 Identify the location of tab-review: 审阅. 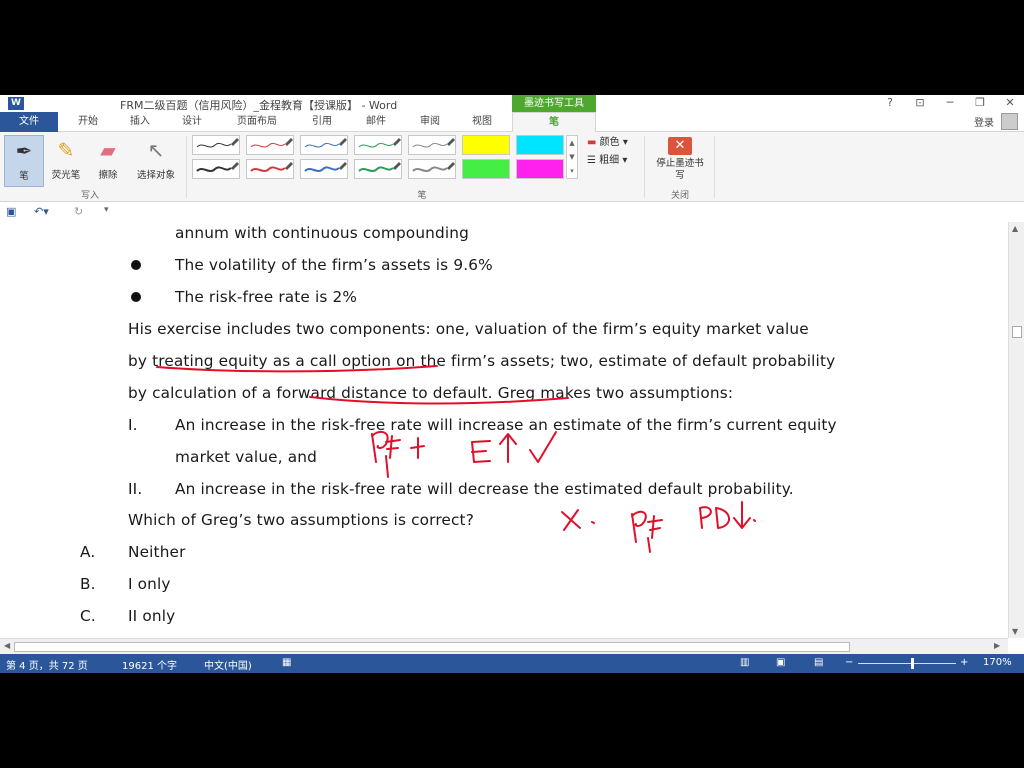
(430, 122).